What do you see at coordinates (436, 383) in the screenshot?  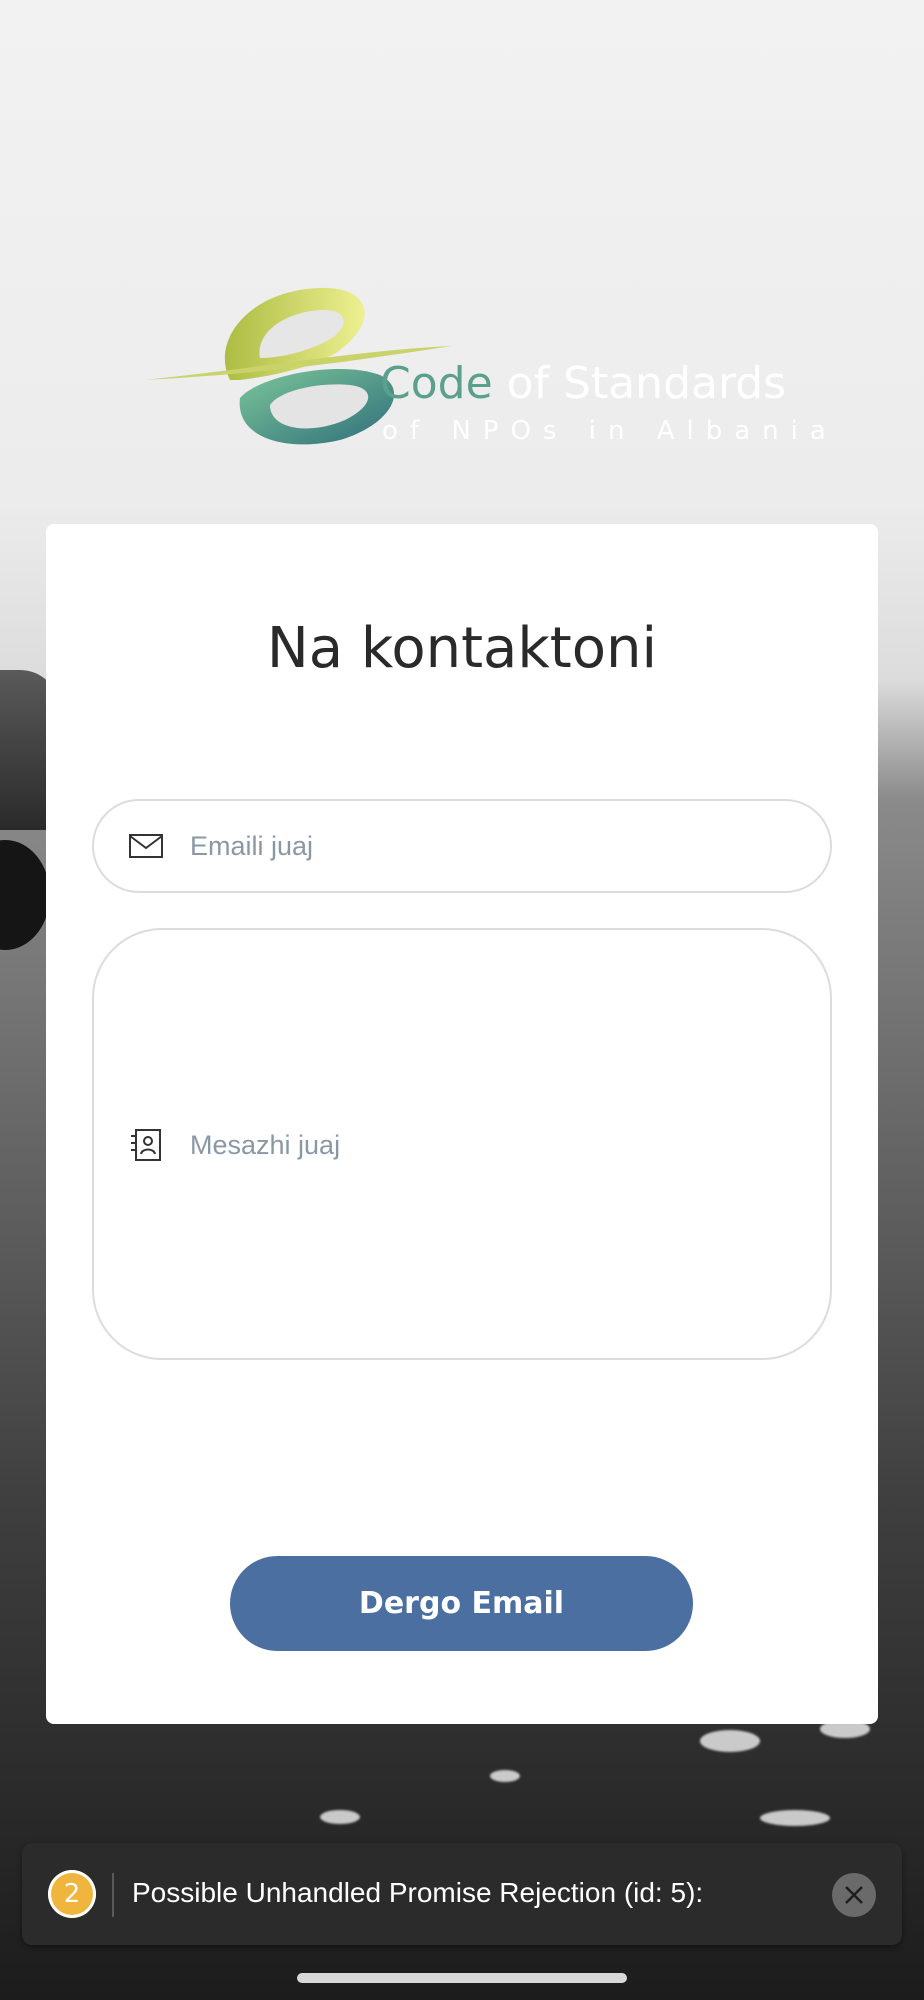 I see `logo-brand-word: Code` at bounding box center [436, 383].